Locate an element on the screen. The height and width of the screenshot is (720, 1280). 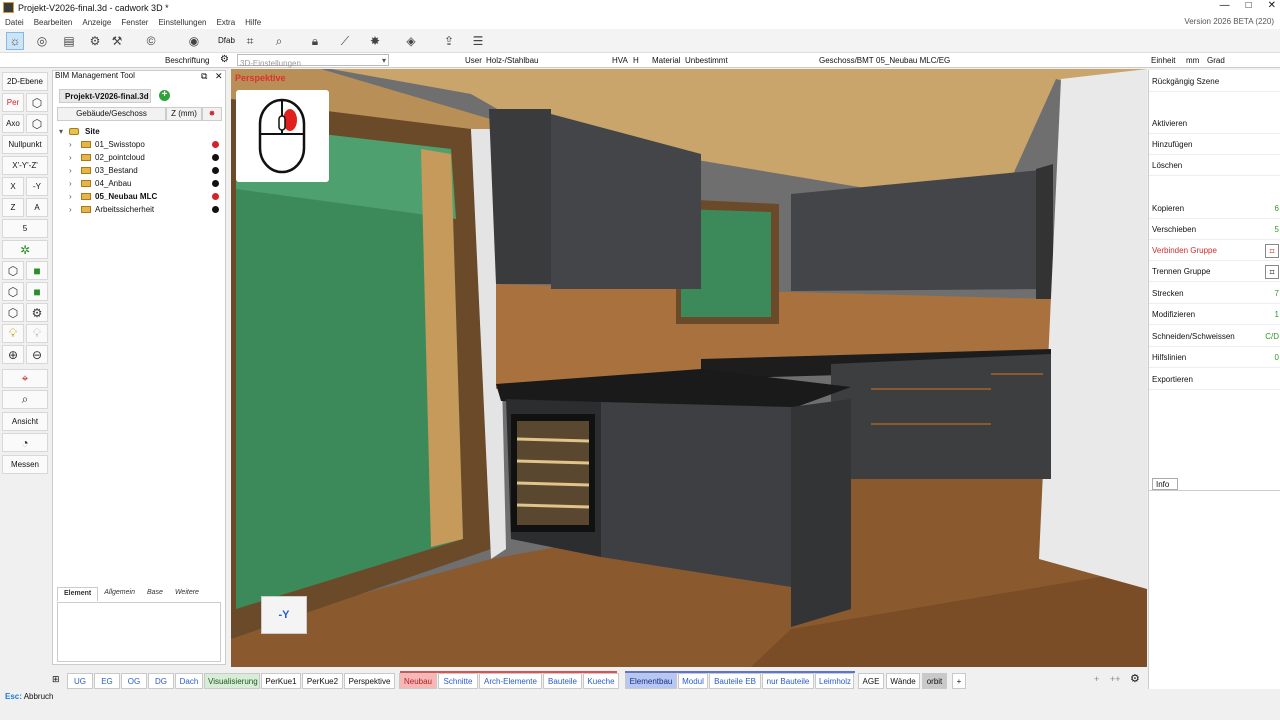
axis-cube: -Y is located at coordinates (284, 615).